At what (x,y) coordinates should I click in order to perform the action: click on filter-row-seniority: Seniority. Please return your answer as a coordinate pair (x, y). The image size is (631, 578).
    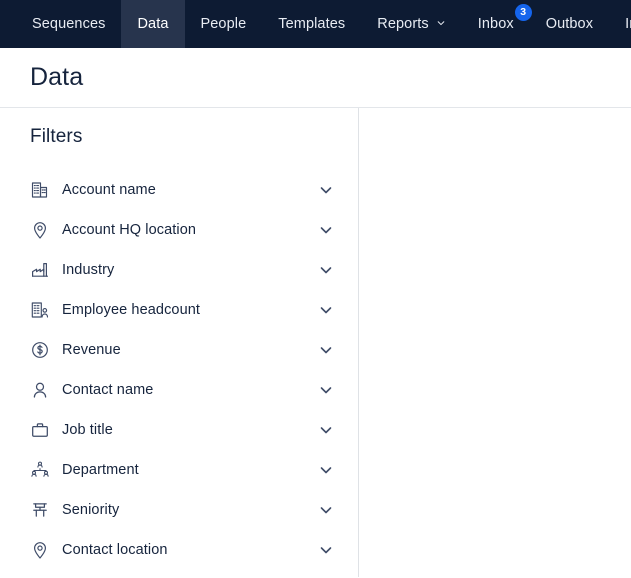
    Looking at the image, I should click on (179, 510).